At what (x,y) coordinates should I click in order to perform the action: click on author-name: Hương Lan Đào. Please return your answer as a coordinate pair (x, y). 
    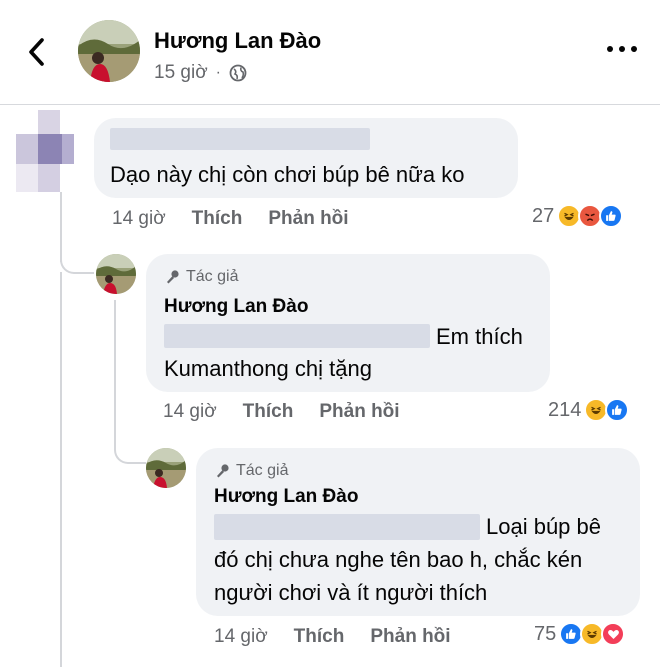
    Looking at the image, I should click on (237, 41).